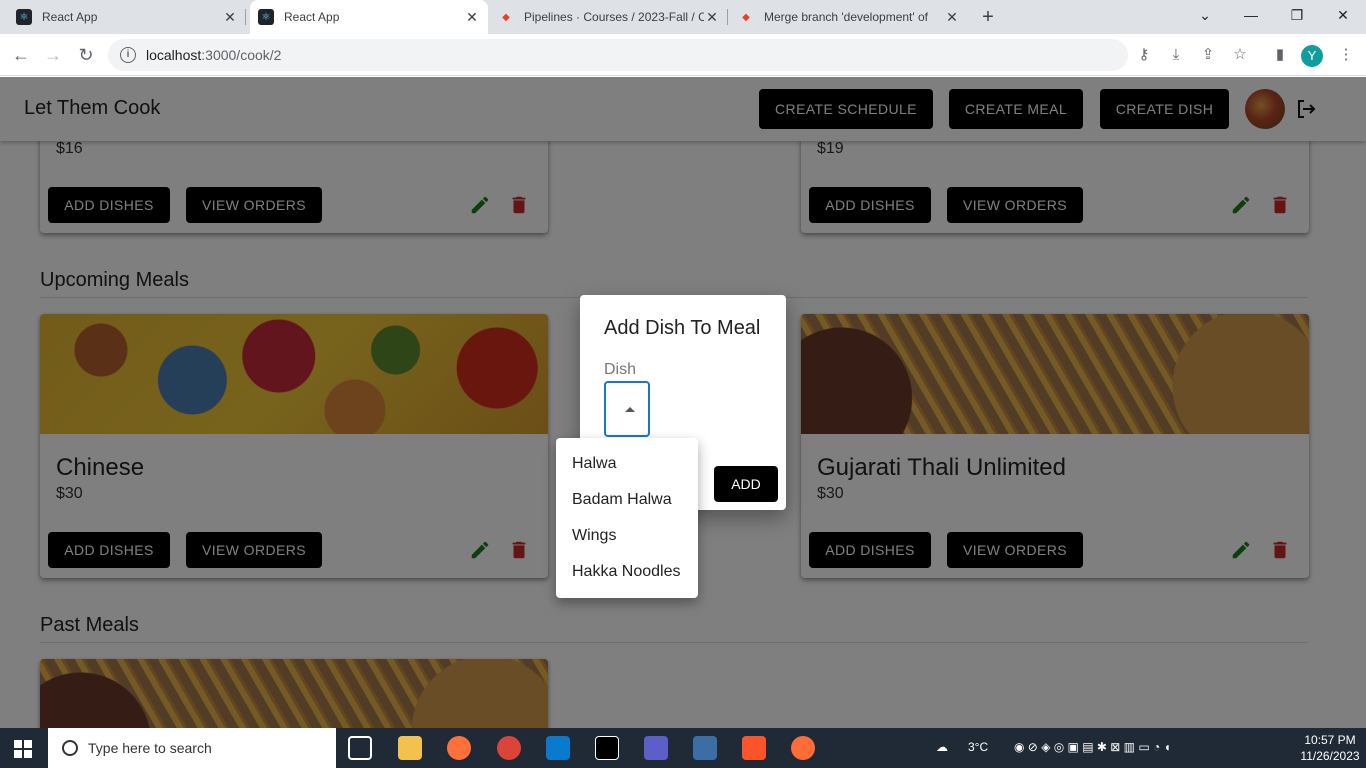 This screenshot has height=768, width=1366. I want to click on window-close-icon: ✕, so click(1343, 17).